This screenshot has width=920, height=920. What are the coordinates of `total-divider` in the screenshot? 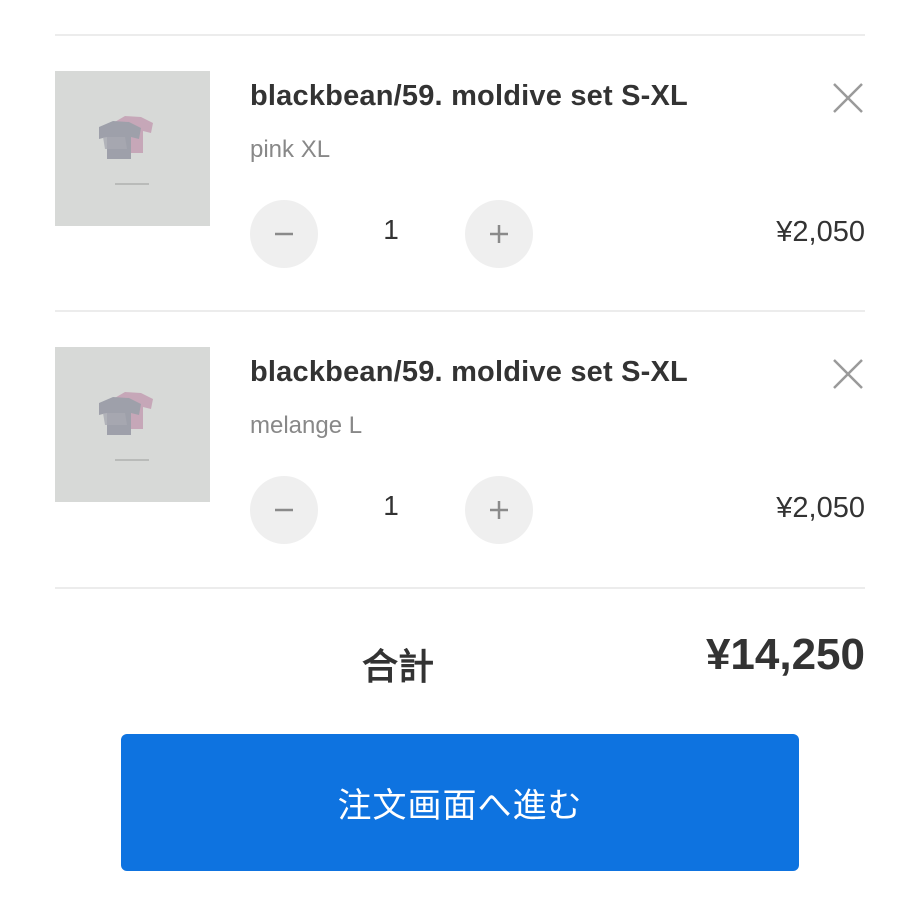 It's located at (460, 588).